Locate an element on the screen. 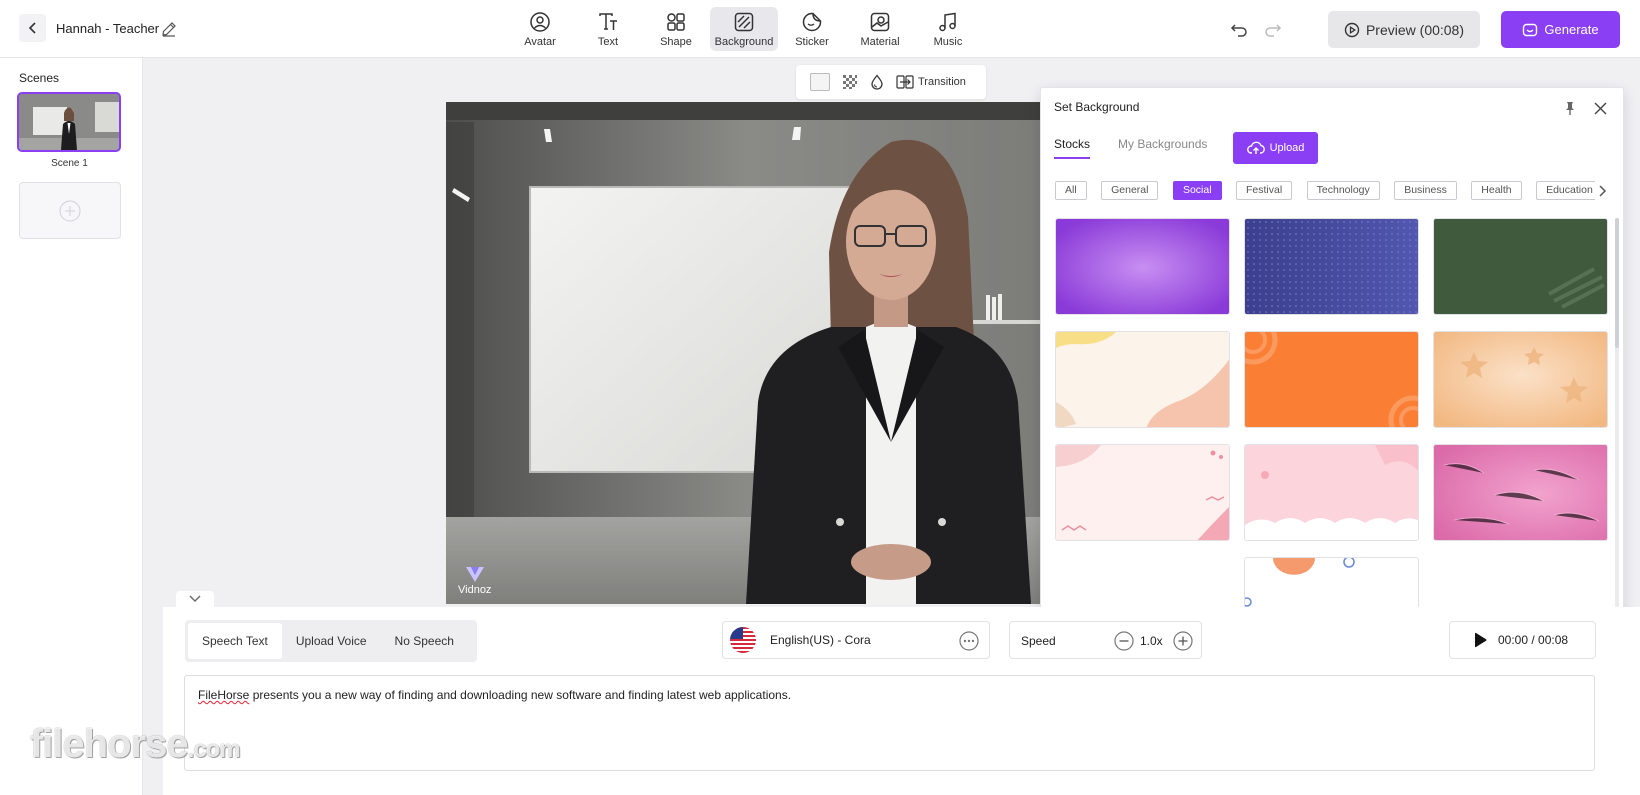 This screenshot has height=795, width=1640. tool-shape-label: Shape is located at coordinates (676, 42).